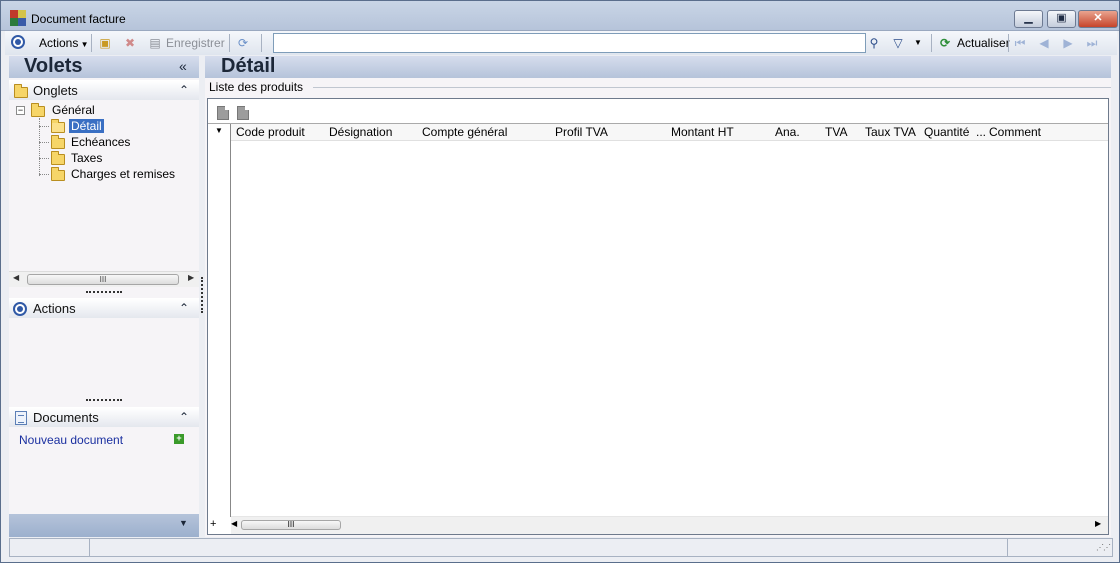 The image size is (1120, 563). Describe the element at coordinates (20, 110) in the screenshot. I see `tree-expander-icon: −` at that location.